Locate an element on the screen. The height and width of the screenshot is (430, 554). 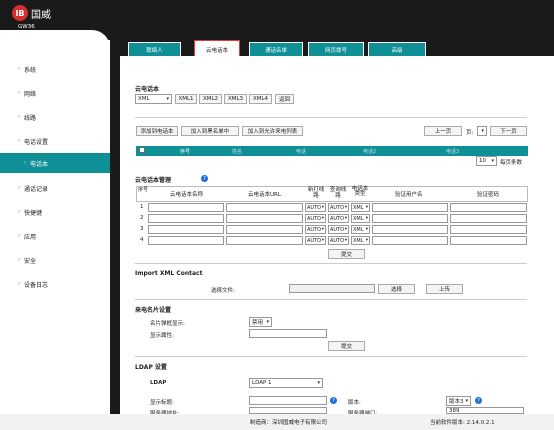
format-select: XML is located at coordinates (153, 99).